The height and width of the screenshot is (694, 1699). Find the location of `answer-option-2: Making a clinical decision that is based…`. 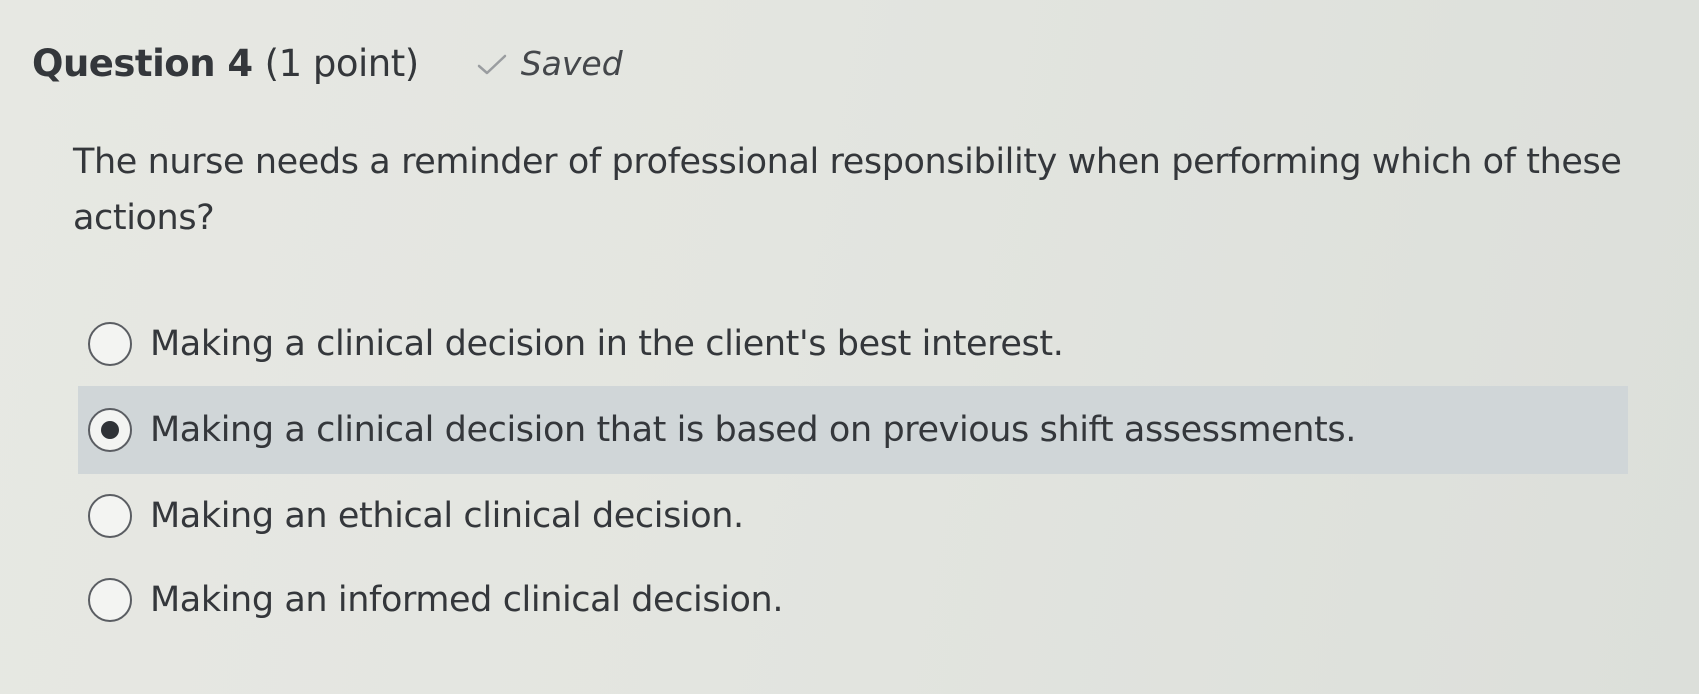

answer-option-2: Making a clinical decision that is based… is located at coordinates (853, 430).